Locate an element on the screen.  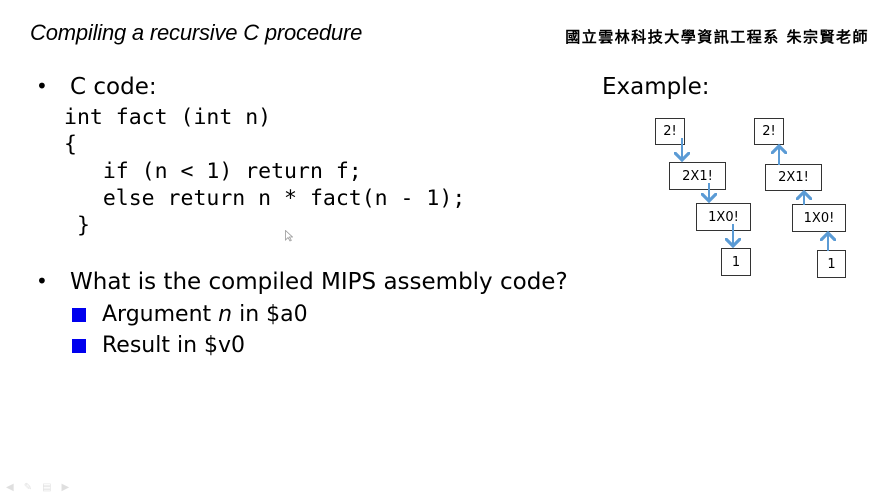
menu-icon: ▤ is located at coordinates (46, 487).